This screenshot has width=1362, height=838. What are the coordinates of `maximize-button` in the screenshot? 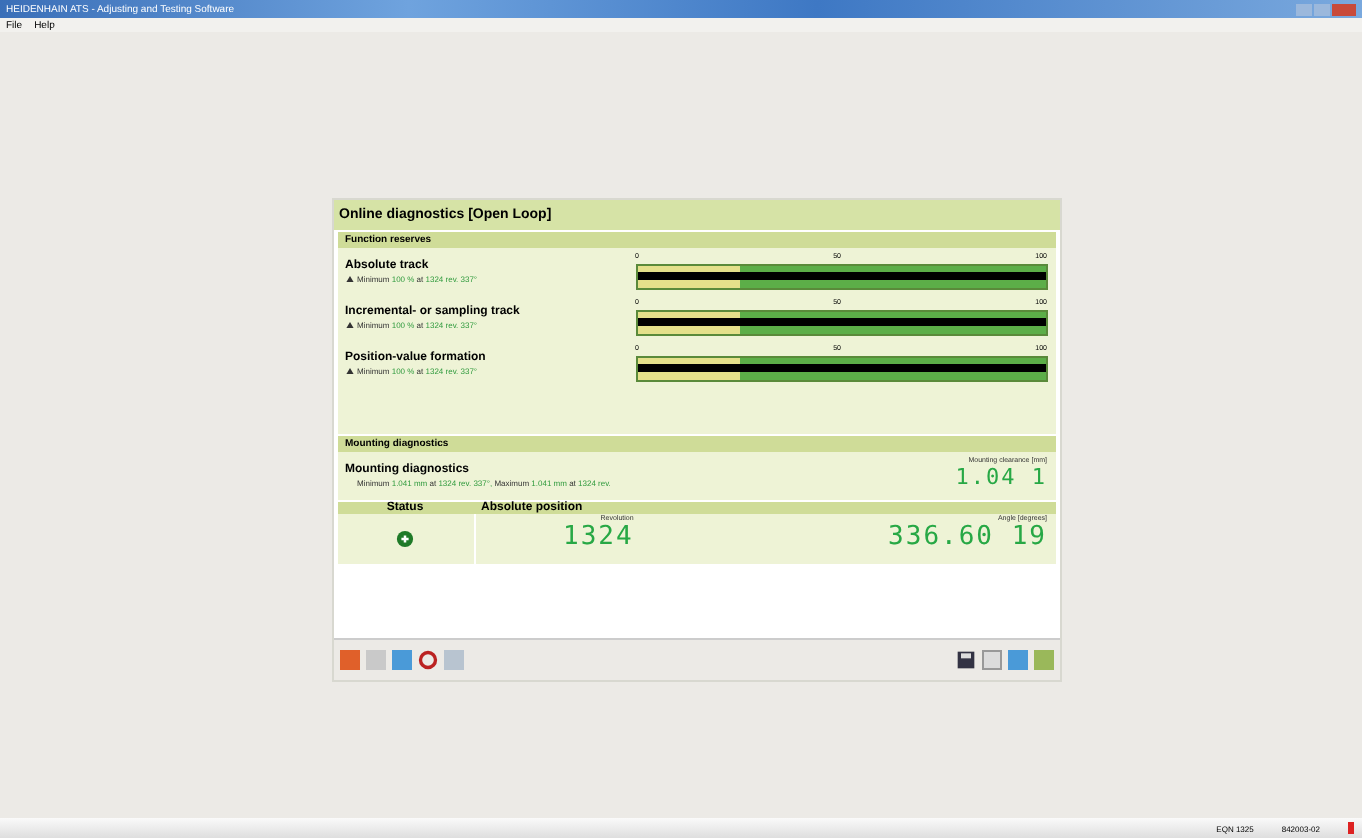 It's located at (1322, 9).